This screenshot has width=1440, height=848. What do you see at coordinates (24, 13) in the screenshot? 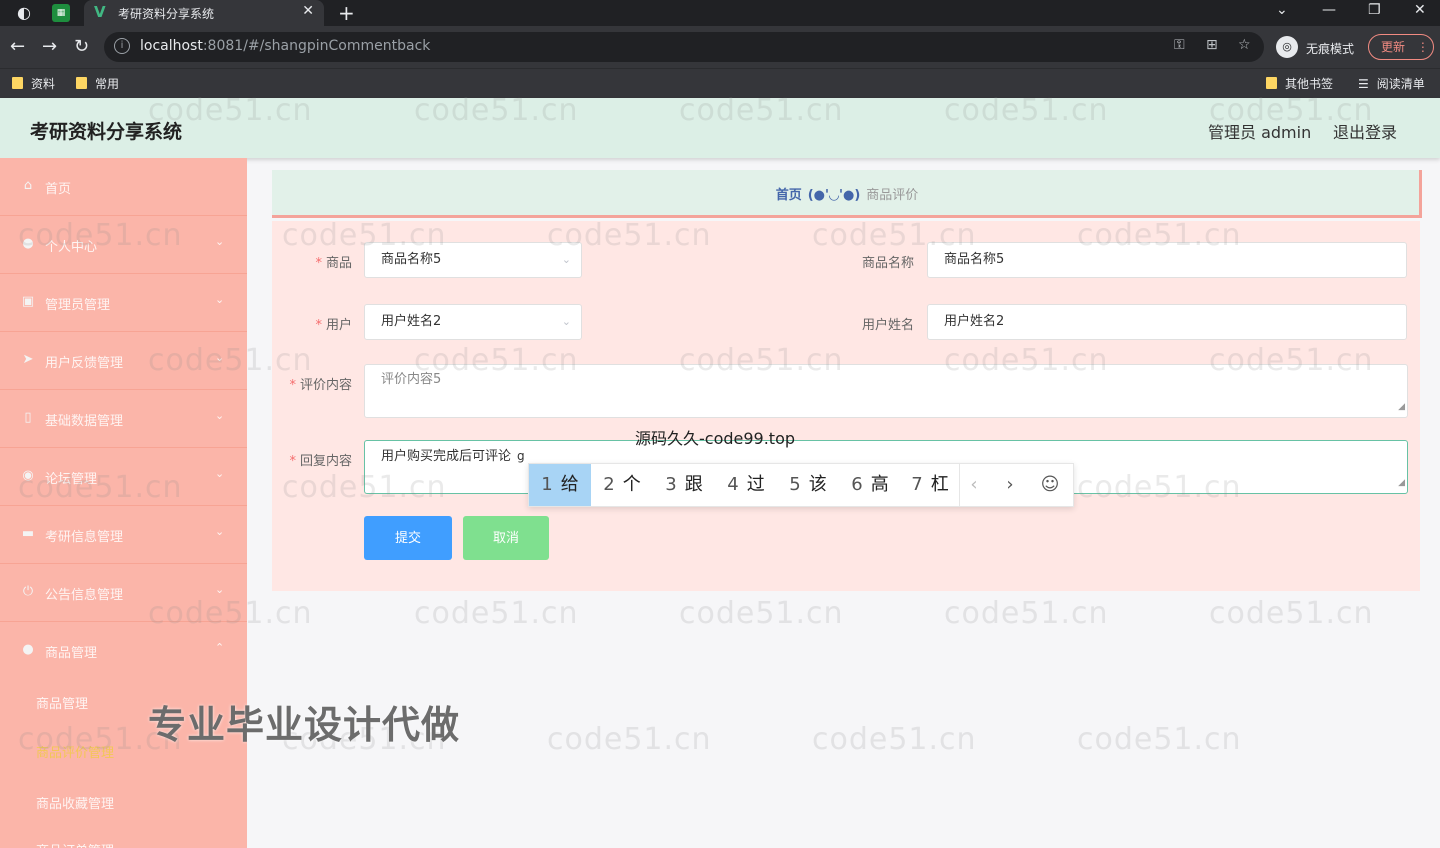
I see `browser-menu-icon: ◐` at bounding box center [24, 13].